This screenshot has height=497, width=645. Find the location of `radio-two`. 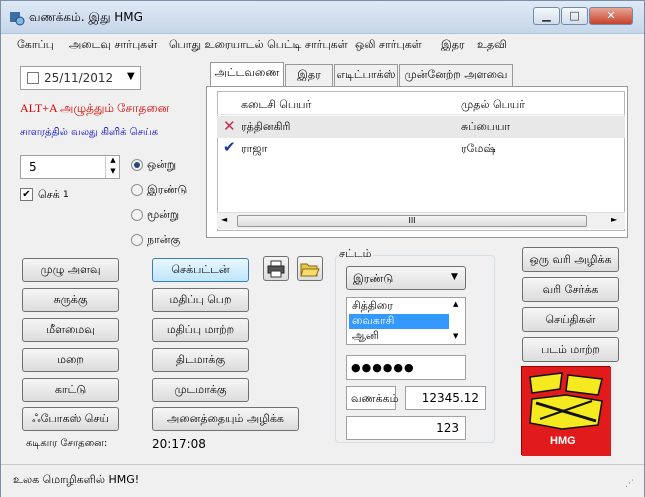

radio-two is located at coordinates (137, 190).